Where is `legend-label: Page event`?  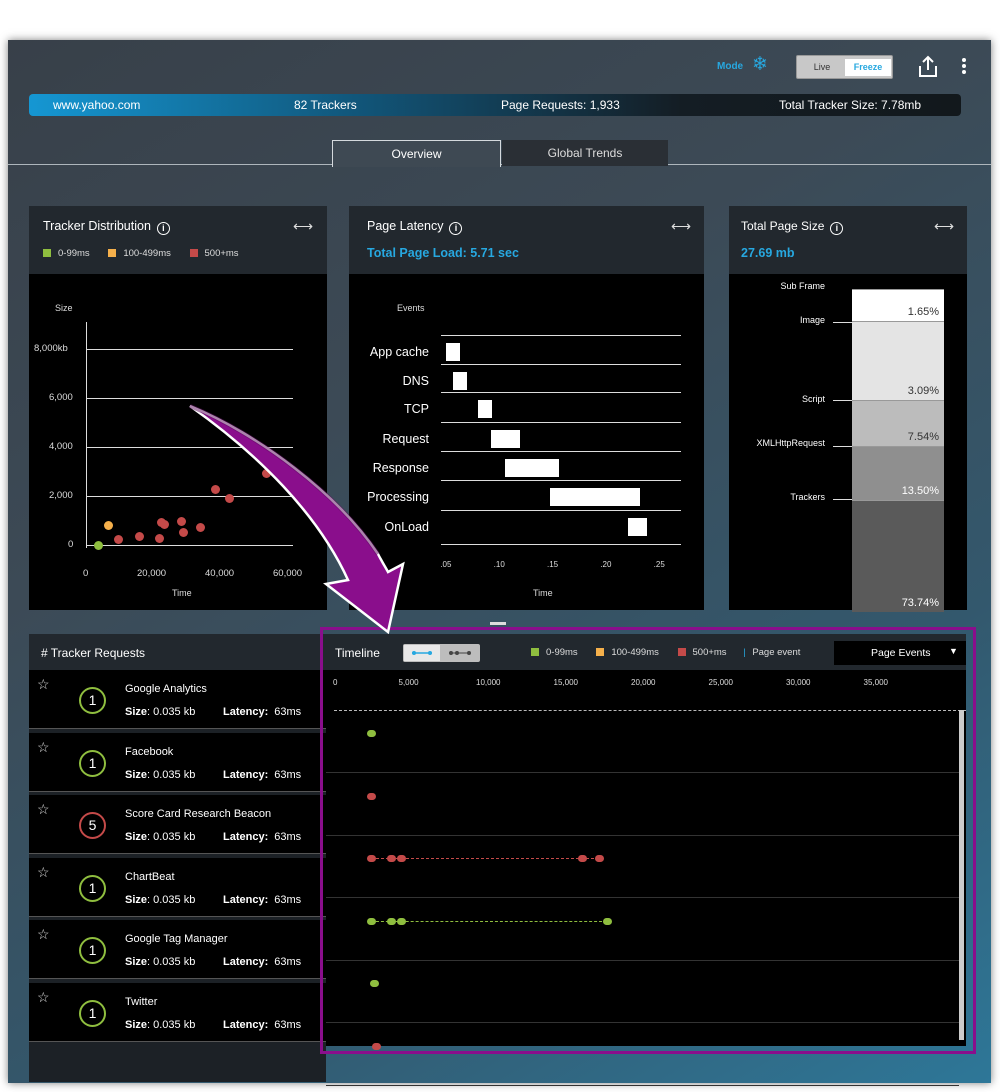 legend-label: Page event is located at coordinates (776, 652).